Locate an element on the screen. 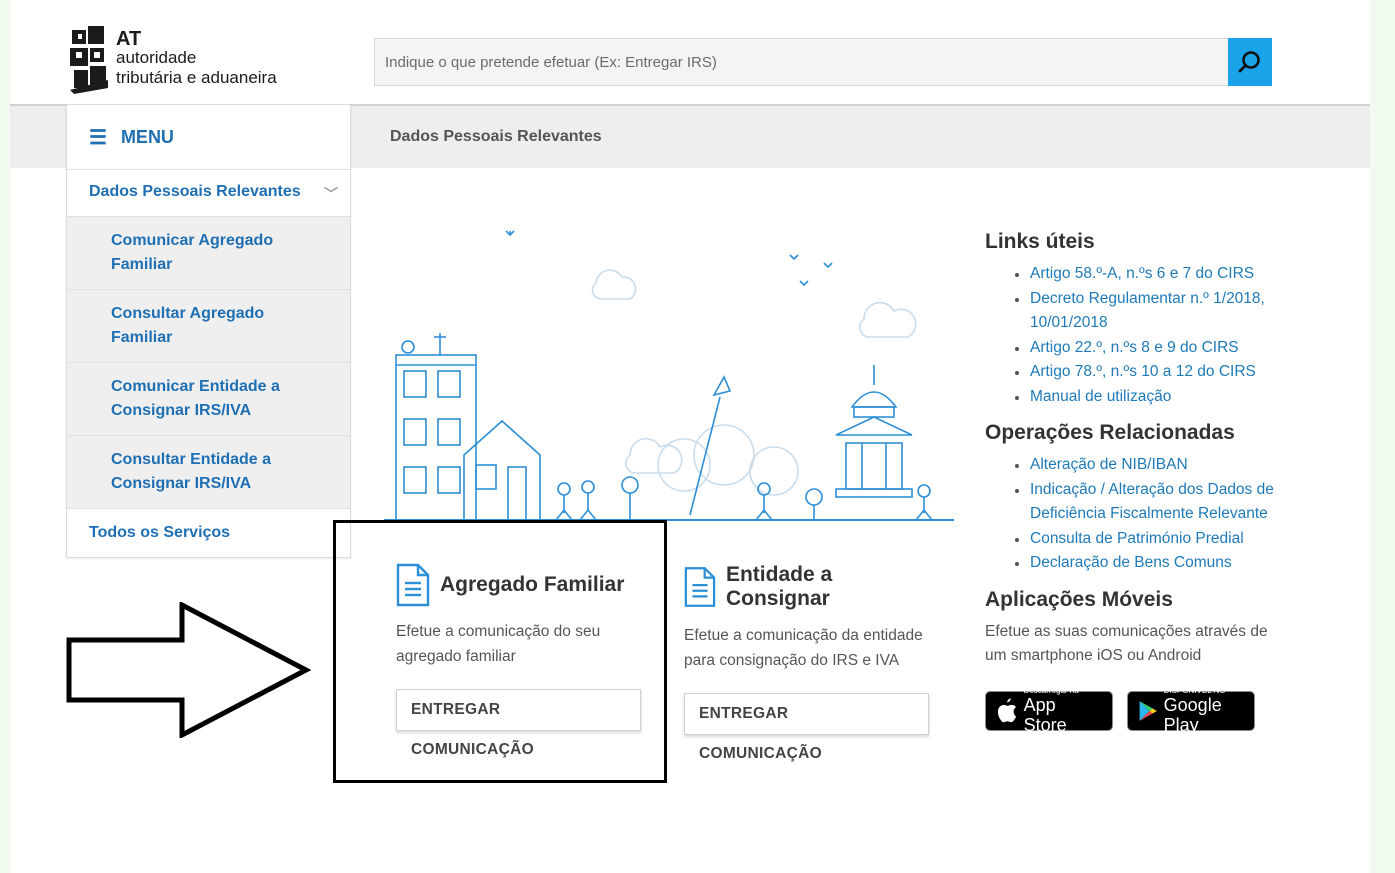 The width and height of the screenshot is (1395, 873). at-emblem-icon is located at coordinates (89, 60).